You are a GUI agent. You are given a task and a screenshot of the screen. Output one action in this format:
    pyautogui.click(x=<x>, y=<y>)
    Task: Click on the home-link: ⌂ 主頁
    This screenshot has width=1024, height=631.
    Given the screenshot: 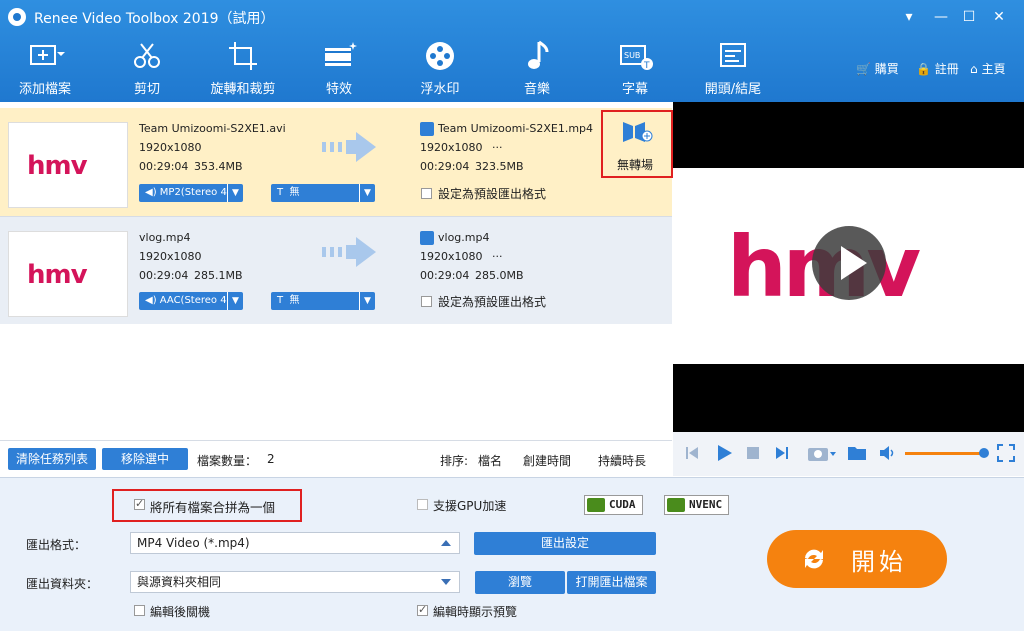 What is the action you would take?
    pyautogui.click(x=987, y=68)
    